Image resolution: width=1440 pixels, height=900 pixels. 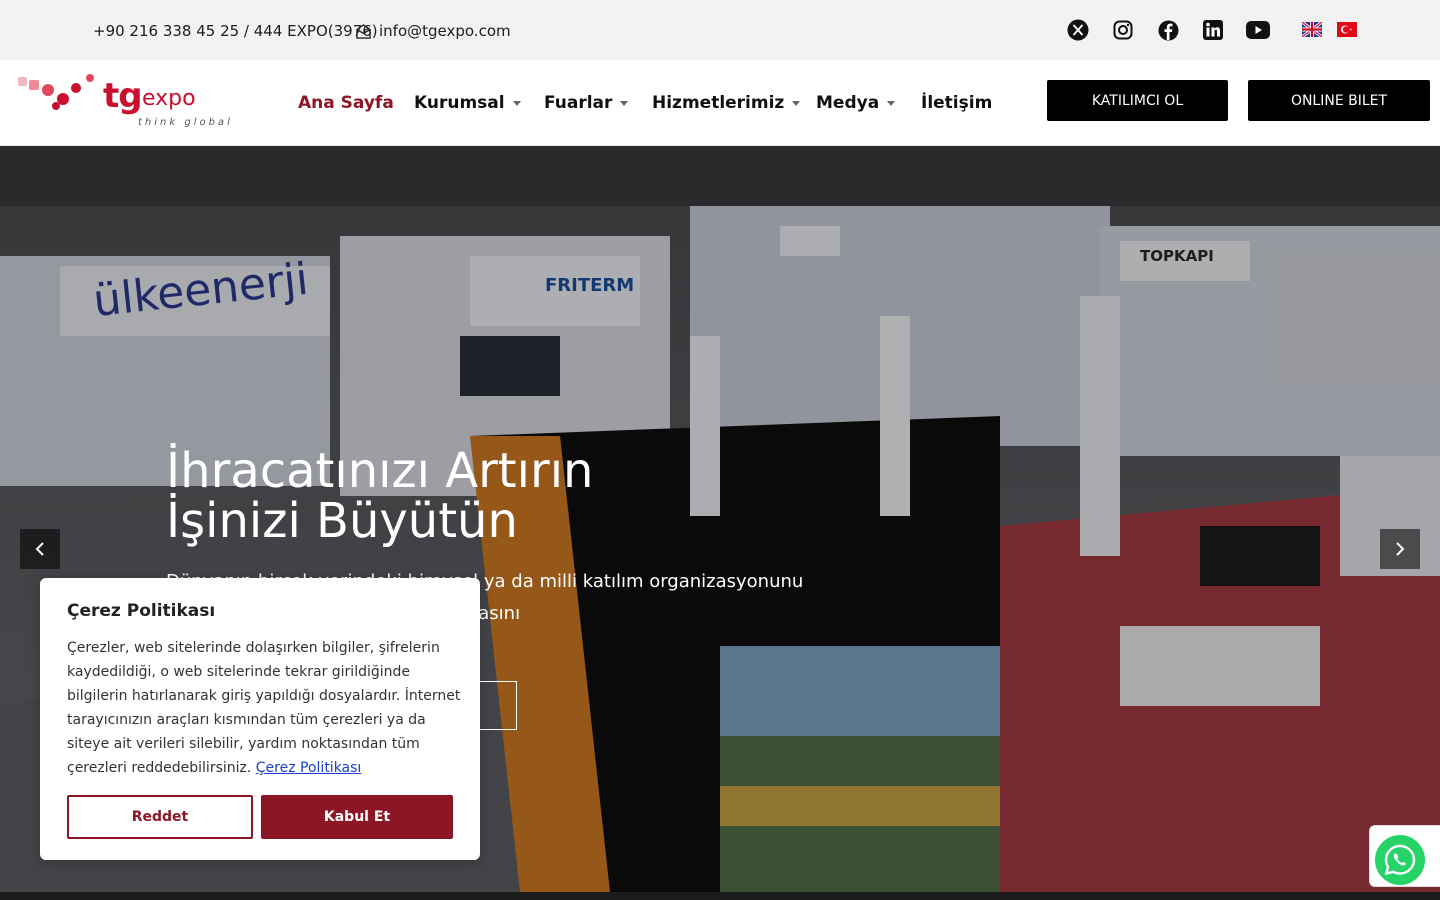 What do you see at coordinates (1078, 30) in the screenshot?
I see `x-icon` at bounding box center [1078, 30].